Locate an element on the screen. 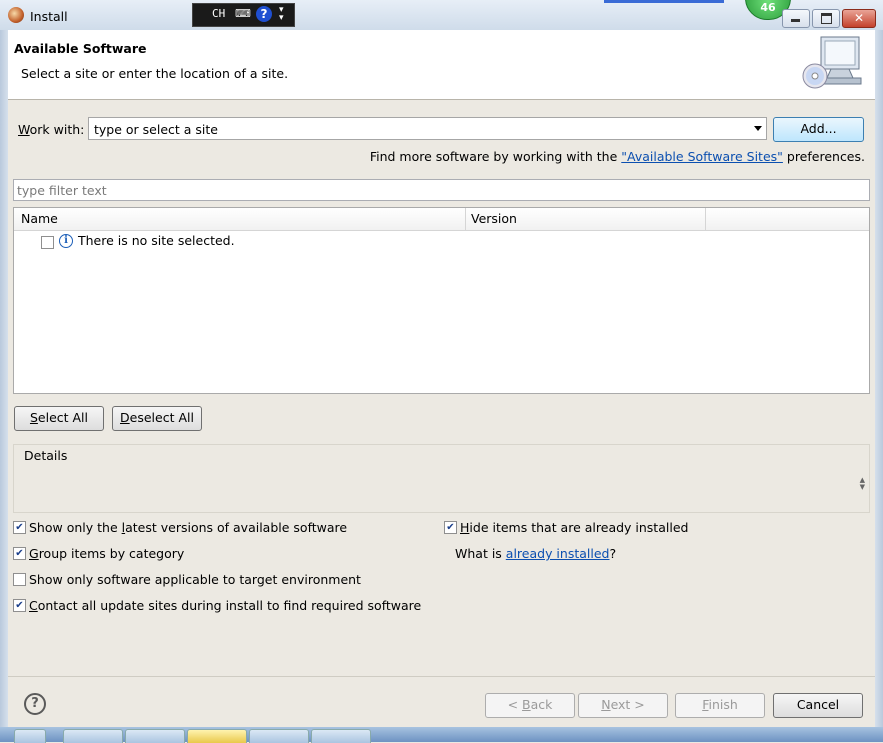 The width and height of the screenshot is (883, 743). divider is located at coordinates (441, 676).